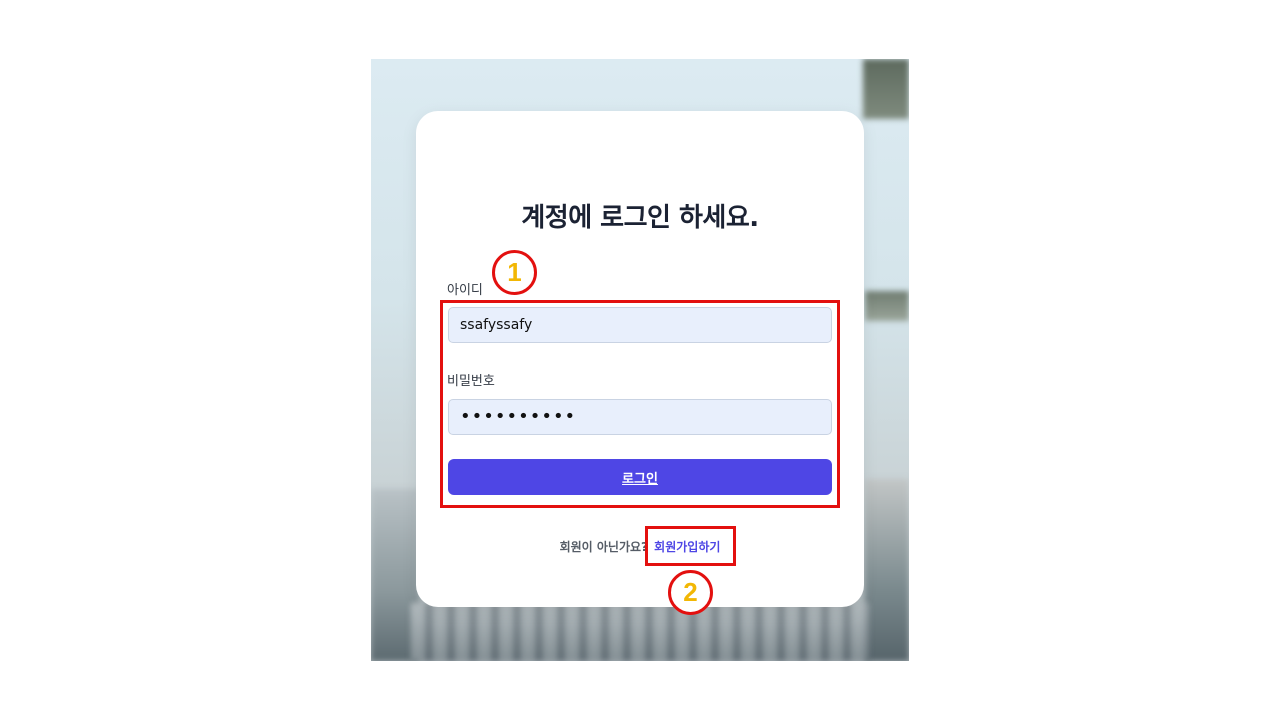 The height and width of the screenshot is (720, 1280). What do you see at coordinates (640, 632) in the screenshot?
I see `building-windows` at bounding box center [640, 632].